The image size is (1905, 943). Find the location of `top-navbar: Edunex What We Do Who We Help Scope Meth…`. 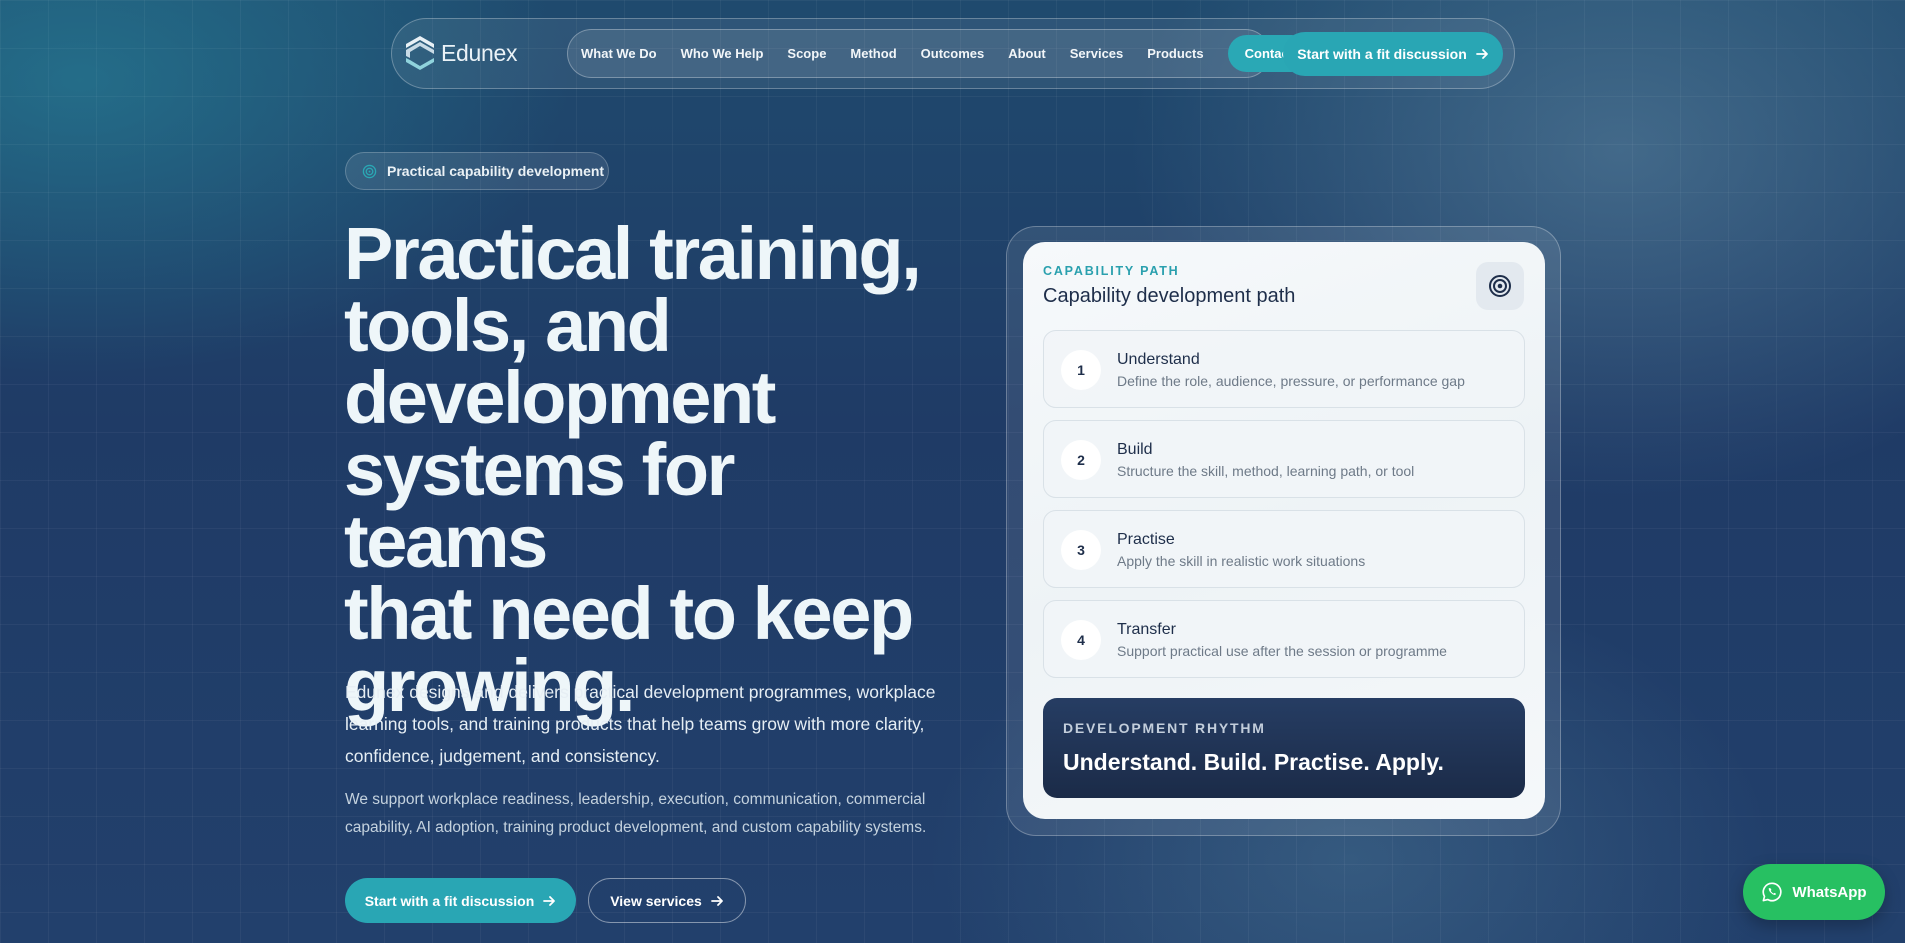

top-navbar: Edunex What We Do Who We Help Scope Meth… is located at coordinates (953, 53).